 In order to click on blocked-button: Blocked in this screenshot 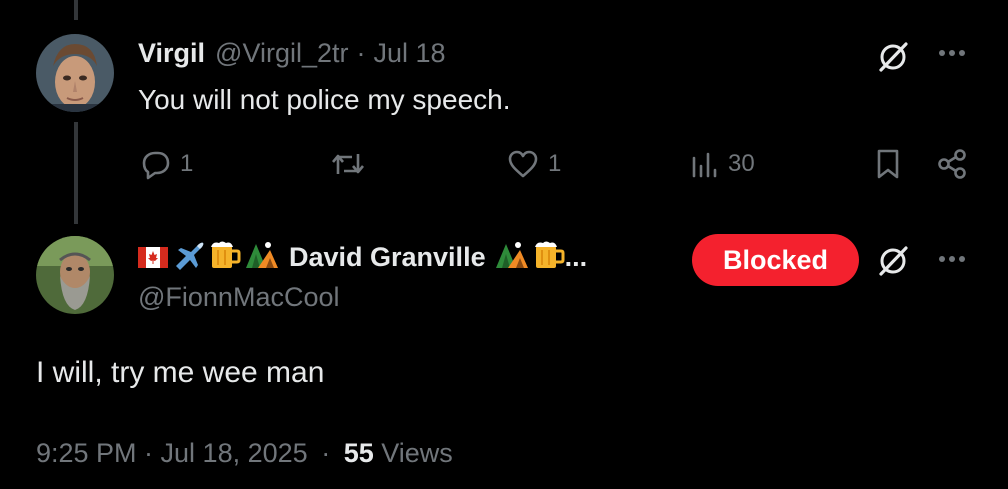, I will do `click(775, 260)`.